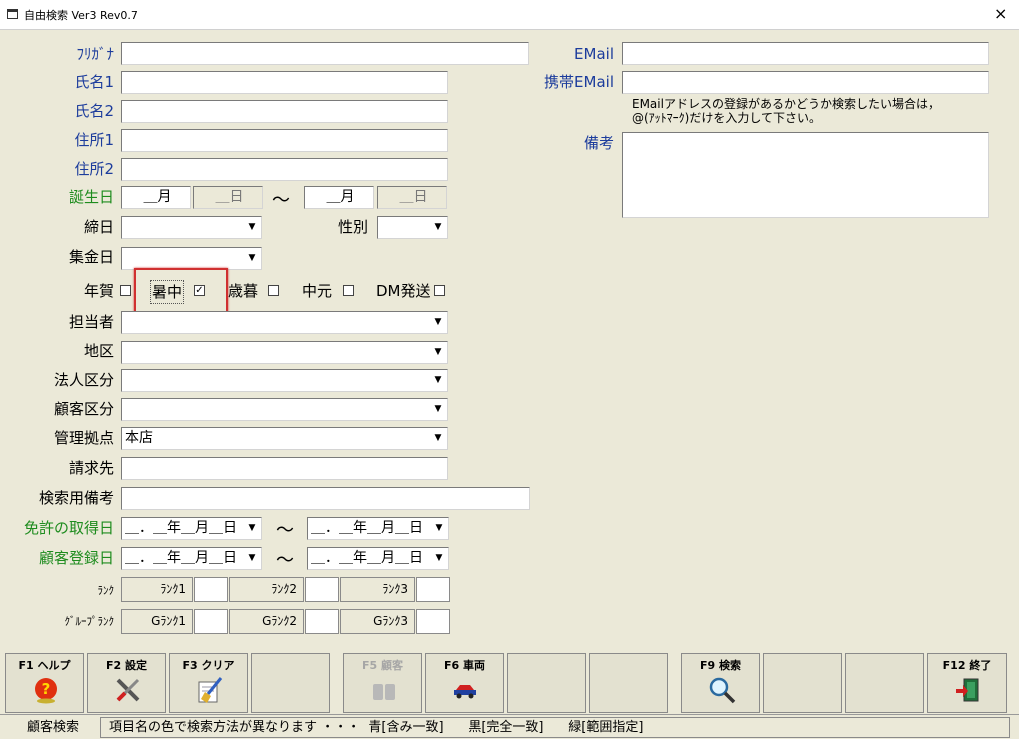 This screenshot has width=1019, height=739. Describe the element at coordinates (266, 589) in the screenshot. I see `rank2-label: ﾗﾝｸ2` at that location.